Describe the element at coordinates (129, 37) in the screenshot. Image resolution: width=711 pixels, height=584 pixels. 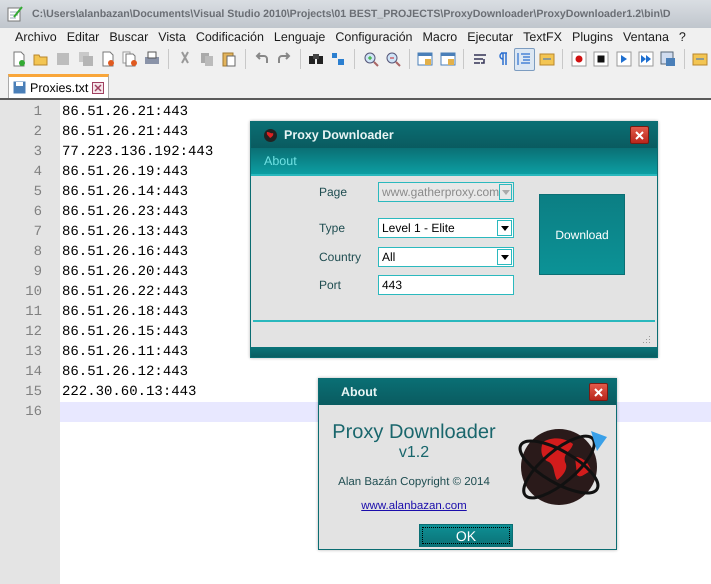
I see `menu-item: Buscar` at that location.